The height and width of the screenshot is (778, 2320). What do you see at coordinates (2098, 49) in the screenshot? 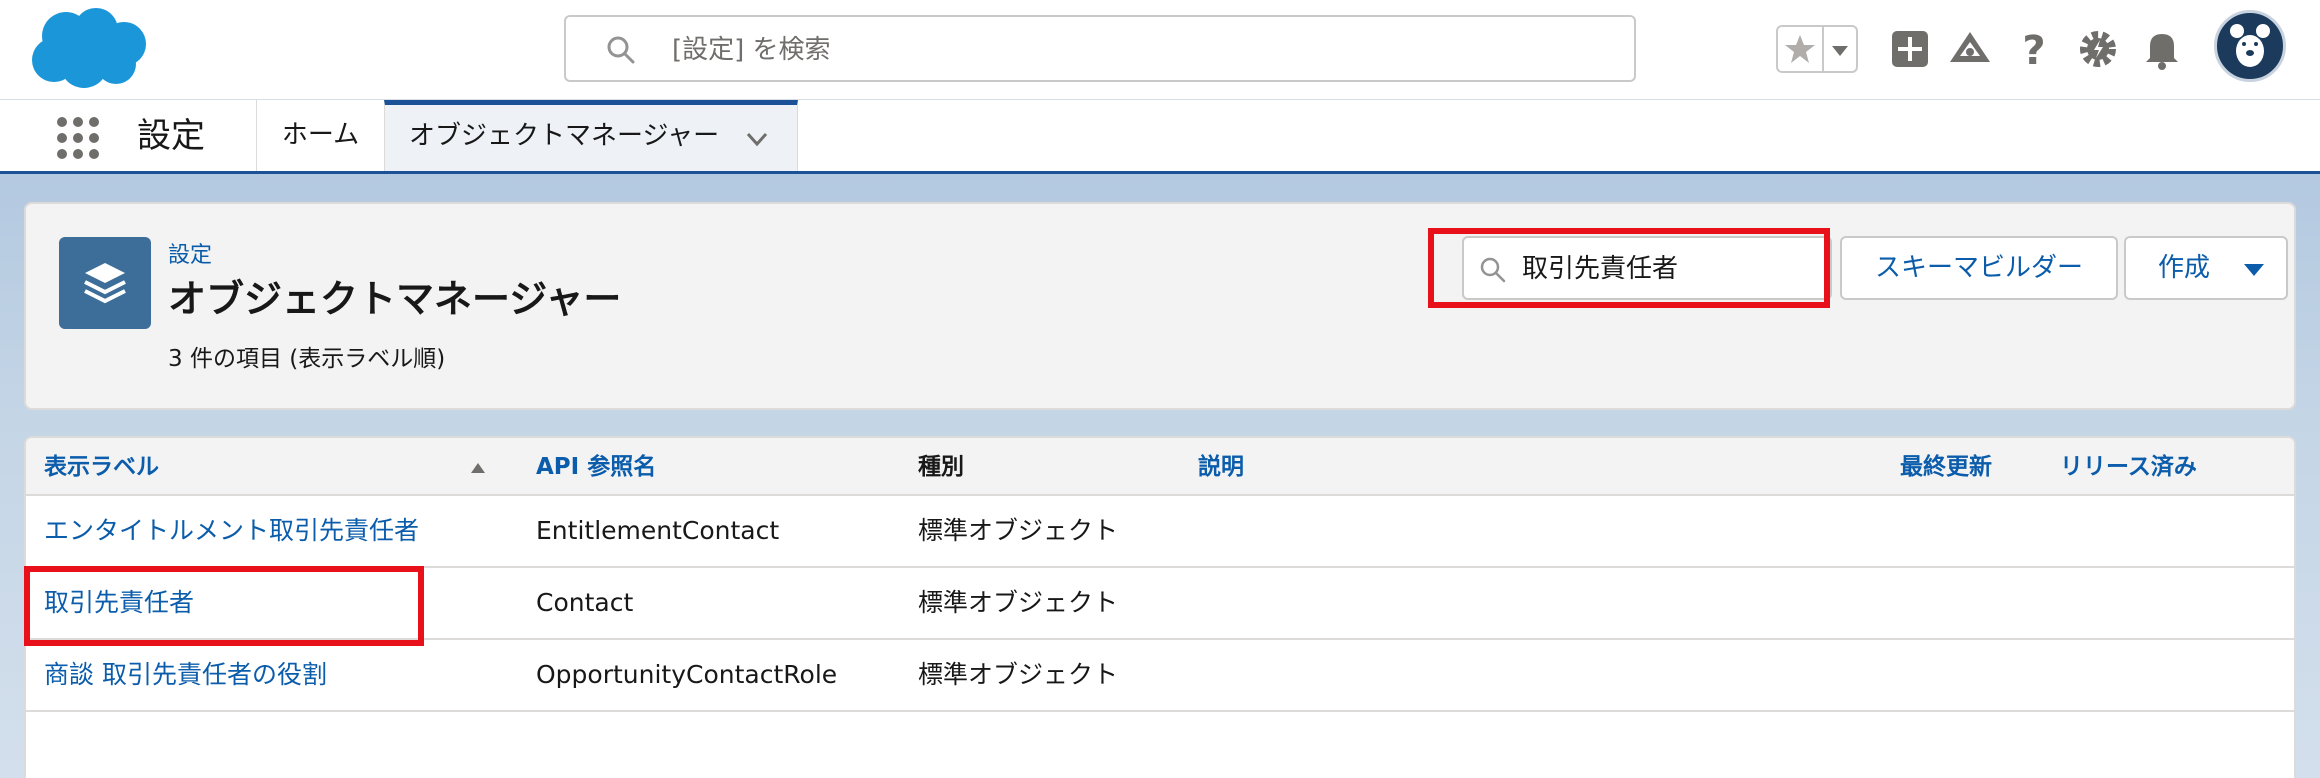
I see `setup-gear-icon` at bounding box center [2098, 49].